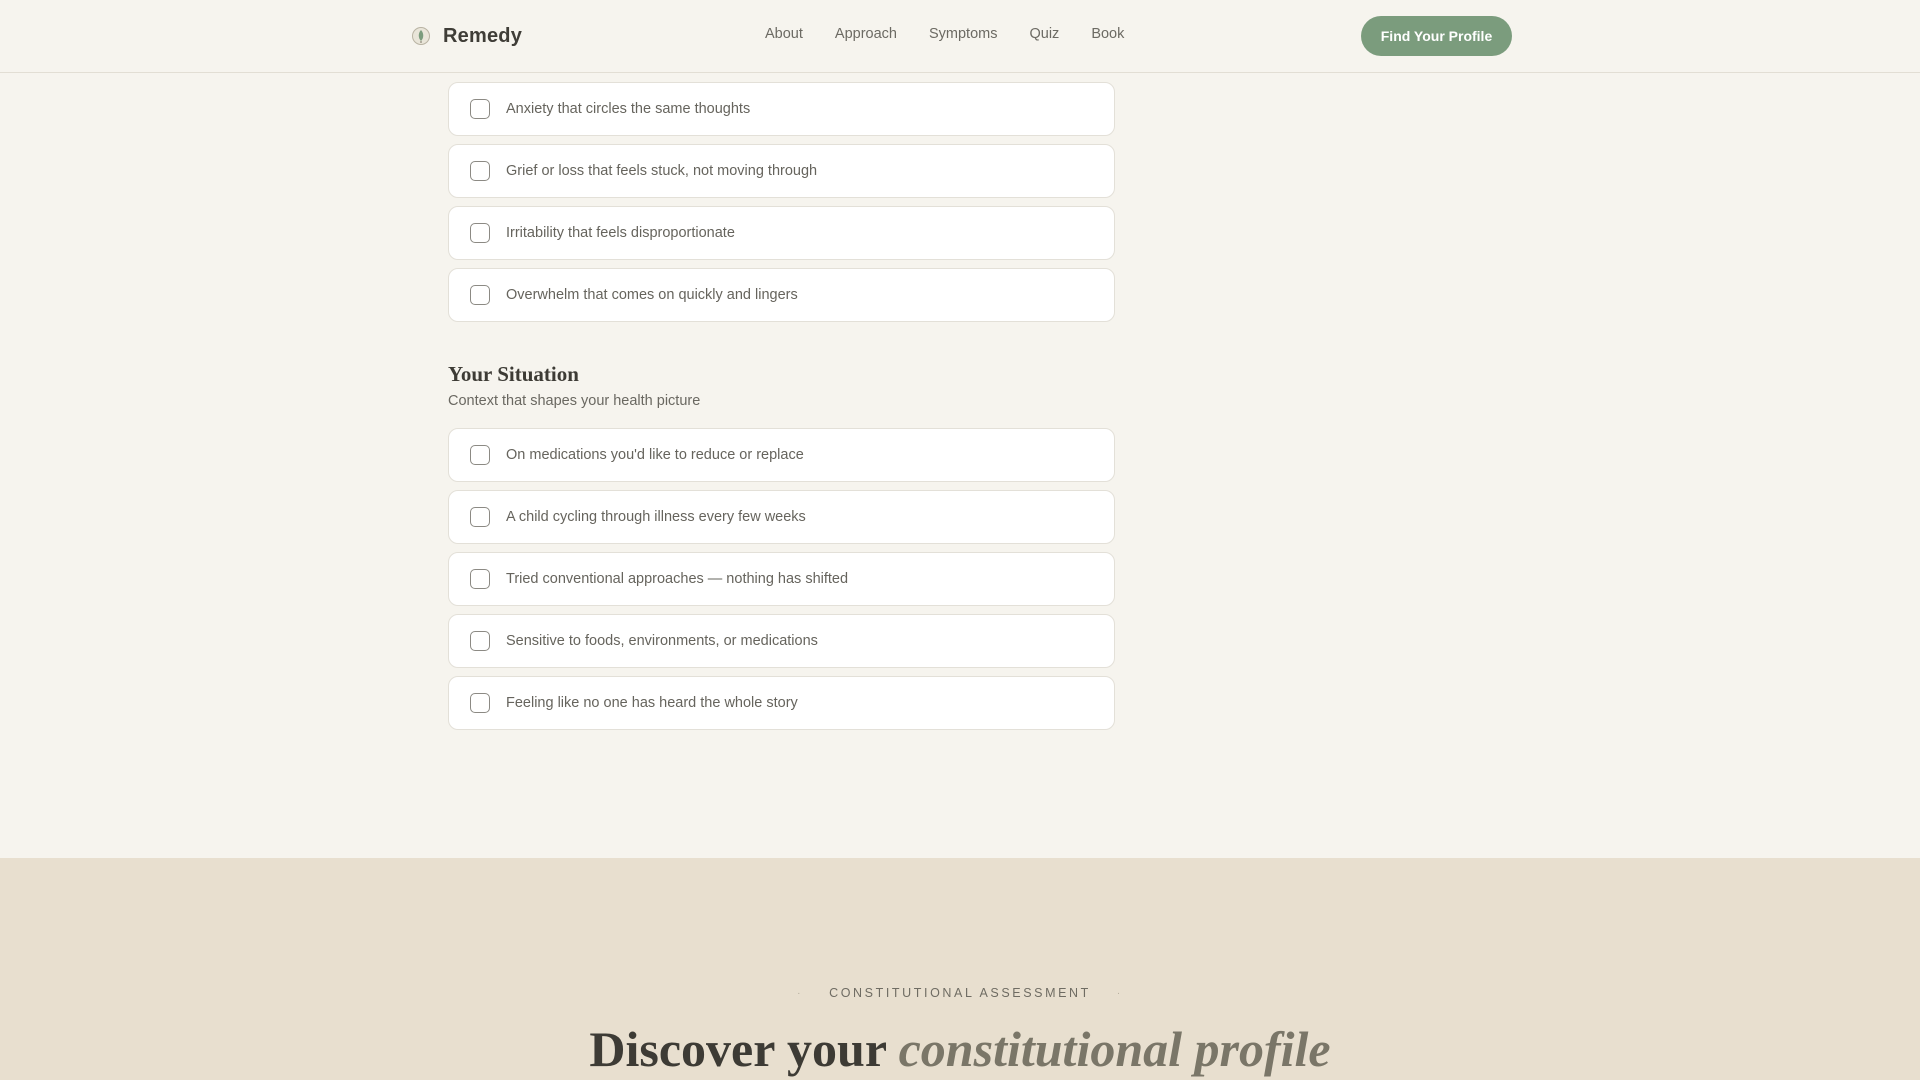 Image resolution: width=1920 pixels, height=1080 pixels. What do you see at coordinates (483, 35) in the screenshot?
I see `brand-name: Remedy` at bounding box center [483, 35].